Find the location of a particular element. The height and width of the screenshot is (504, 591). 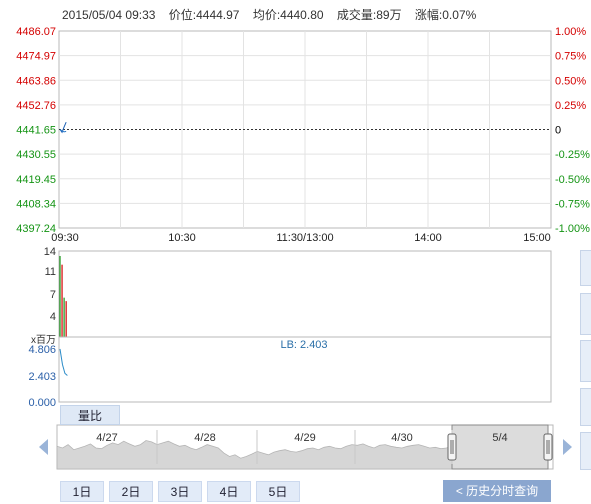

time-x-tick-label: 10:30 is located at coordinates (182, 238).